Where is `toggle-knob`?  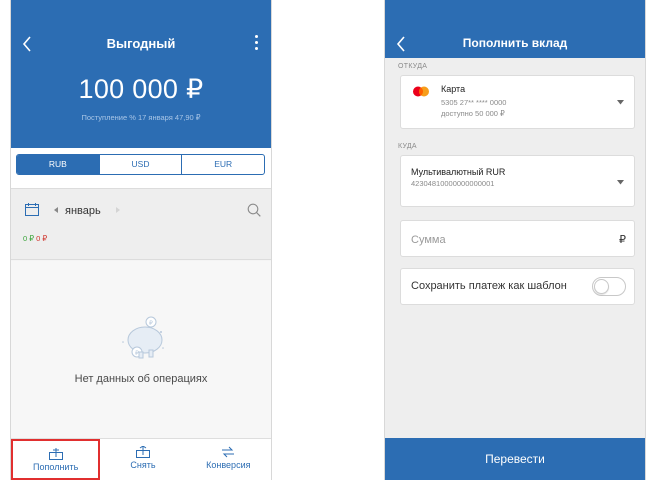 toggle-knob is located at coordinates (601, 286).